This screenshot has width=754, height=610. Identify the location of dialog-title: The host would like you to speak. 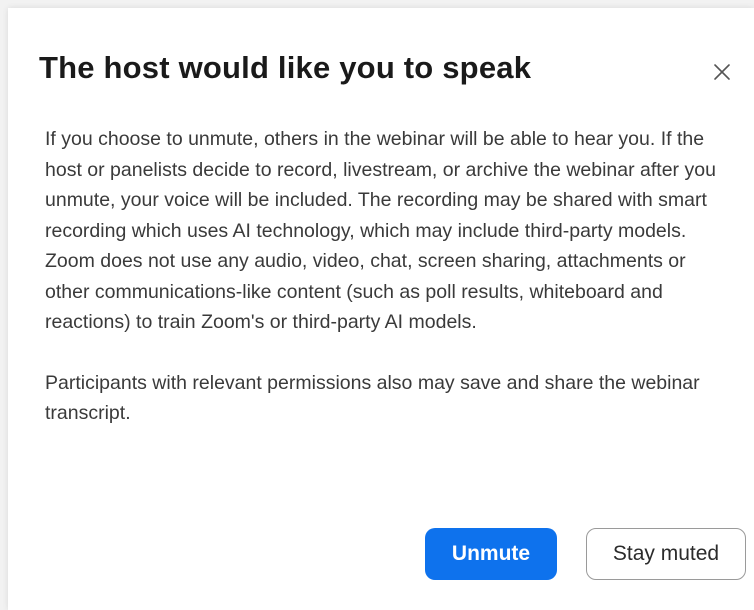
(285, 67).